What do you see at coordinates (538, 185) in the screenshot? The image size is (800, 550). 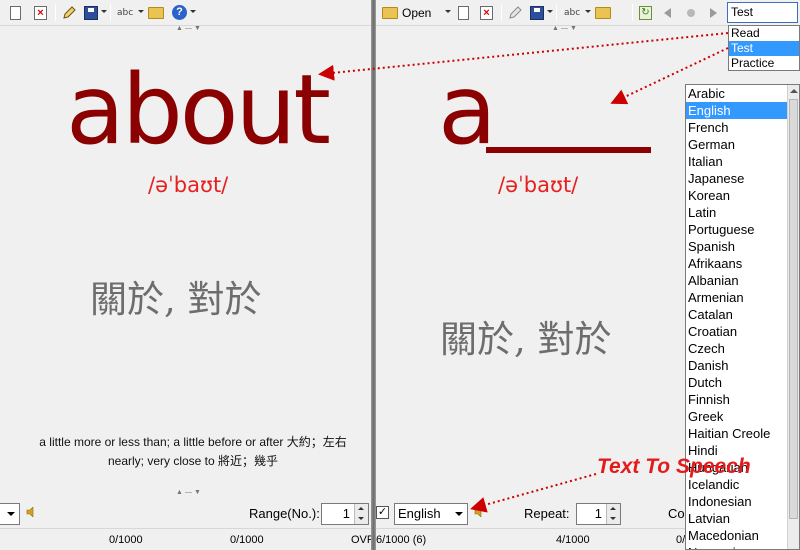 I see `phonetic-text: /əˈbaʊt/` at bounding box center [538, 185].